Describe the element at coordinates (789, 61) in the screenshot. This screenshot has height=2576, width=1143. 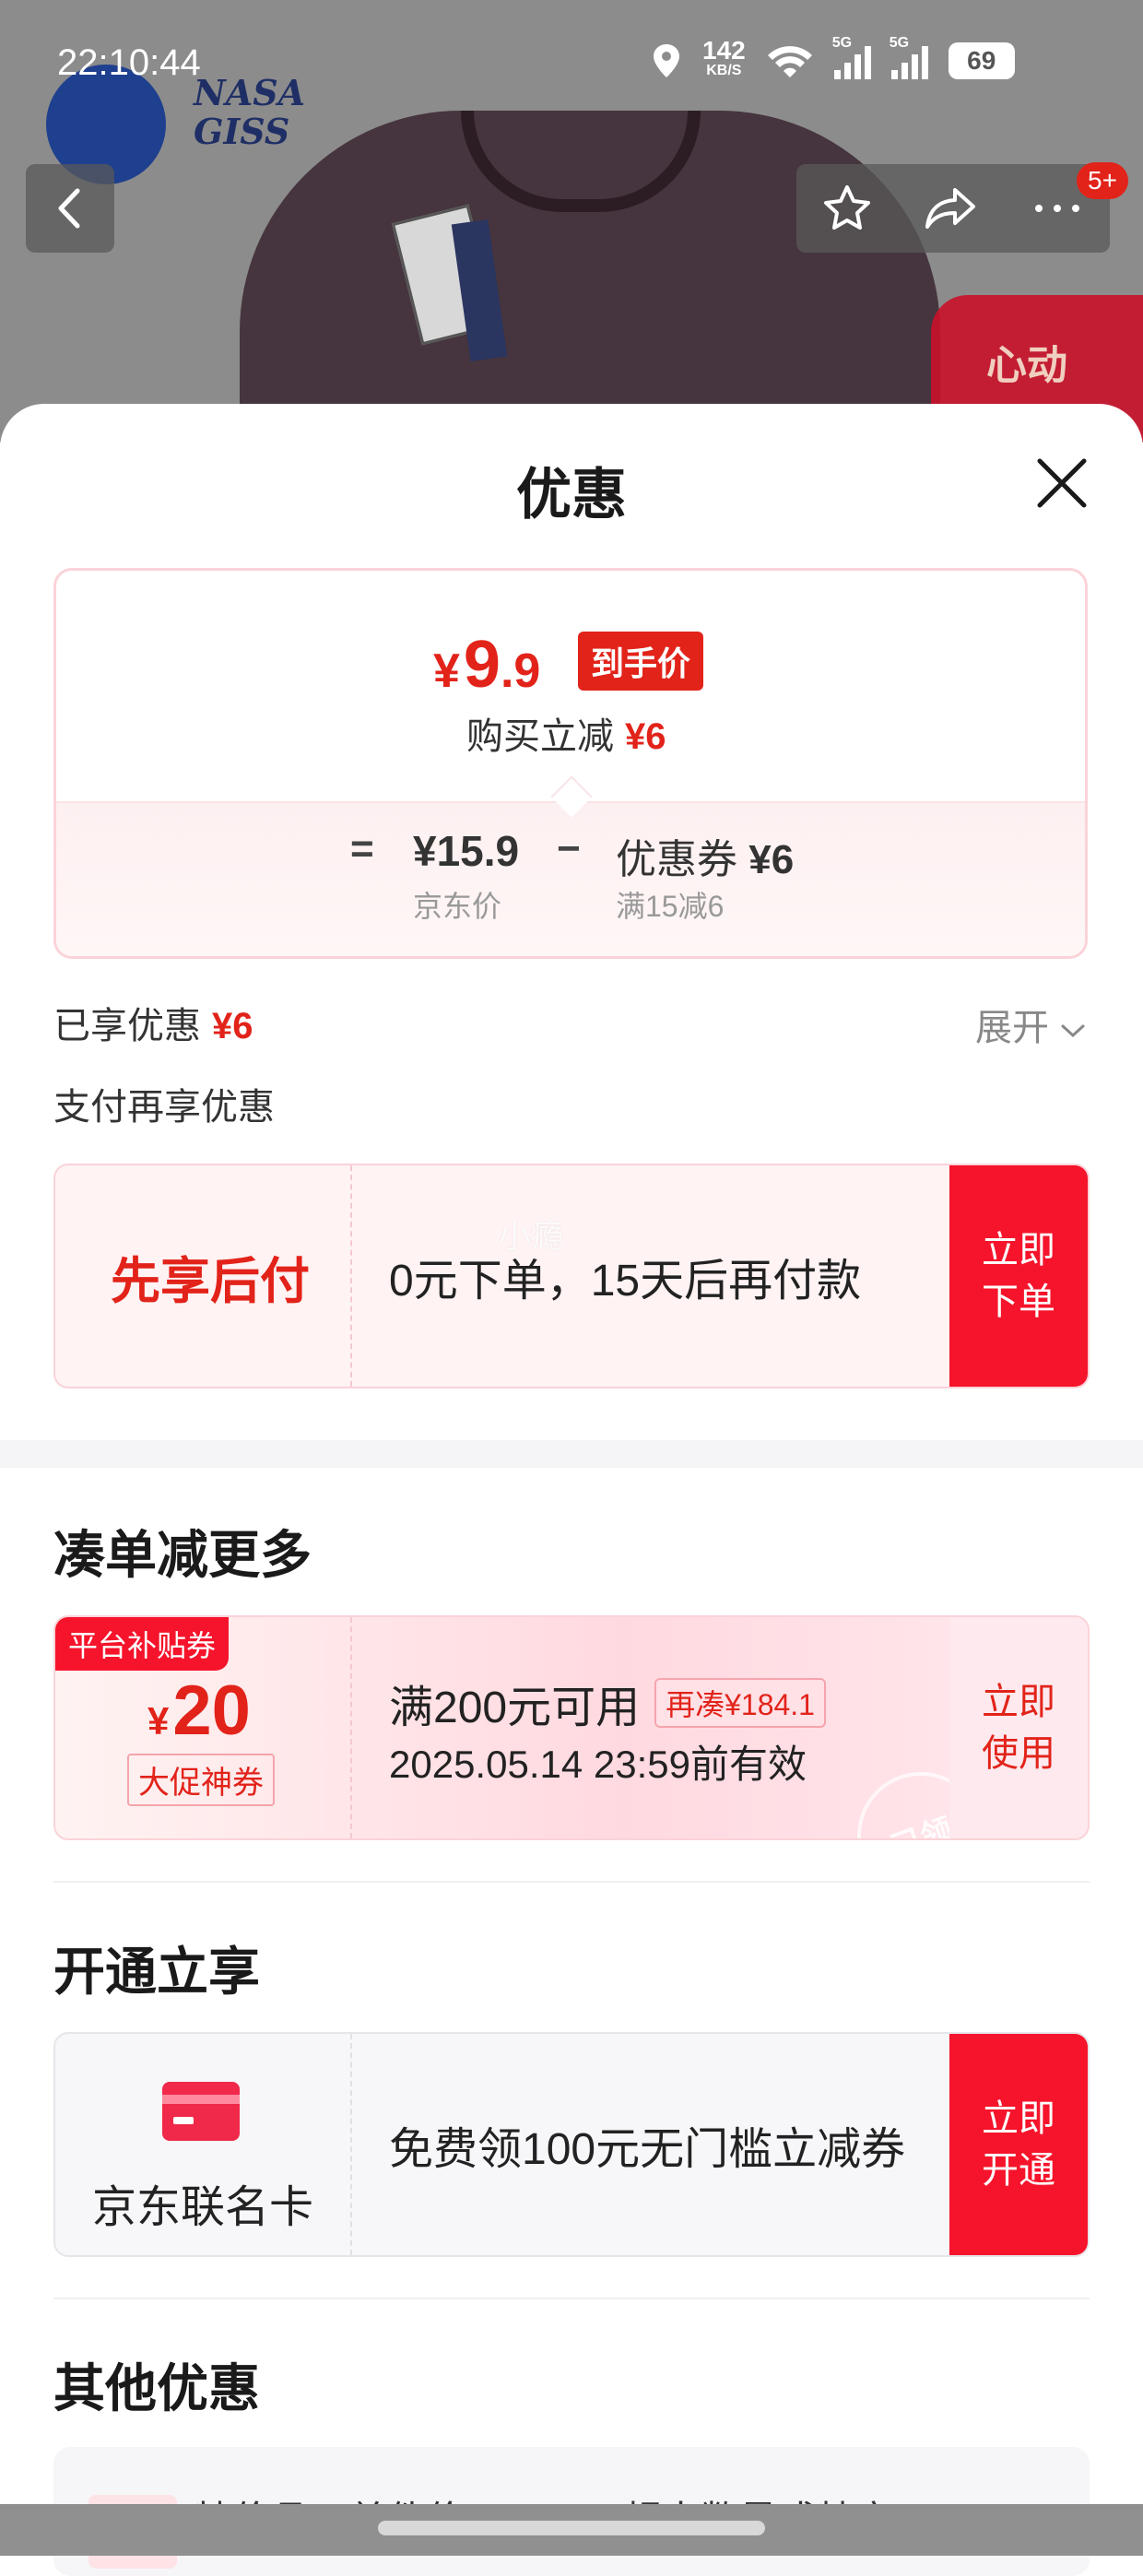
I see `wifi-icon` at that location.